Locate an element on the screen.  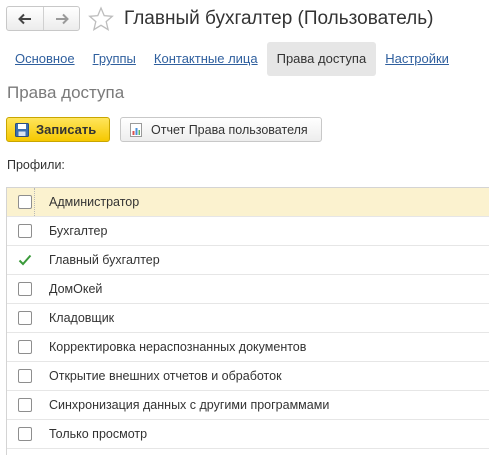
arrow-right-icon is located at coordinates (62, 18).